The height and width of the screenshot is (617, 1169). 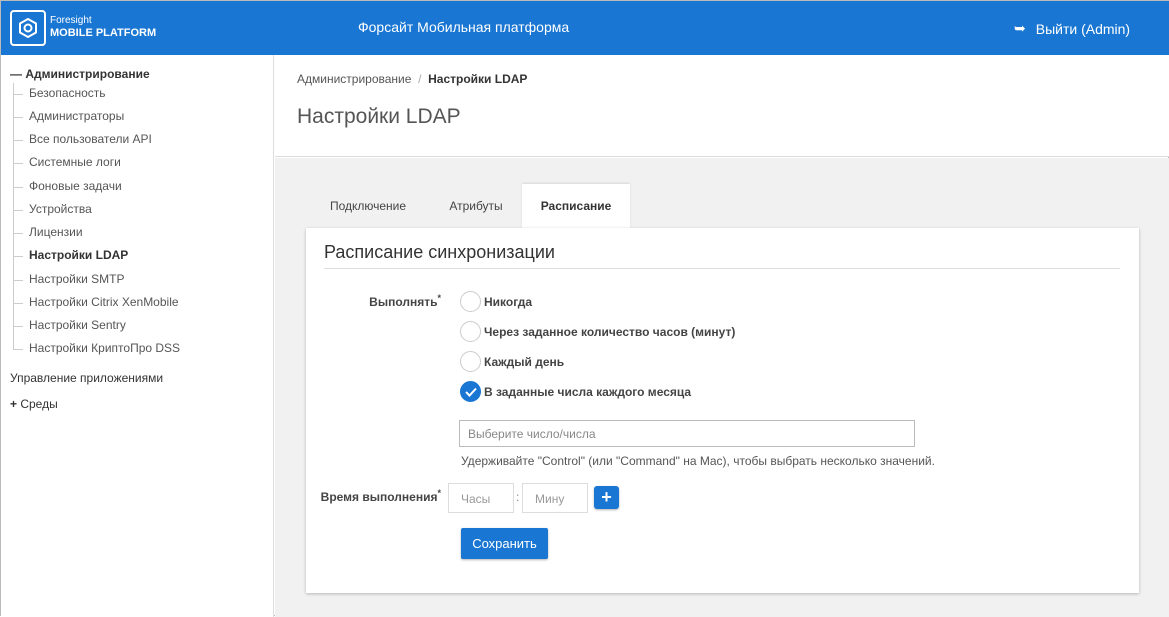 What do you see at coordinates (96, 302) in the screenshot?
I see `sidebar-item: Настройки Citrix XenMobile` at bounding box center [96, 302].